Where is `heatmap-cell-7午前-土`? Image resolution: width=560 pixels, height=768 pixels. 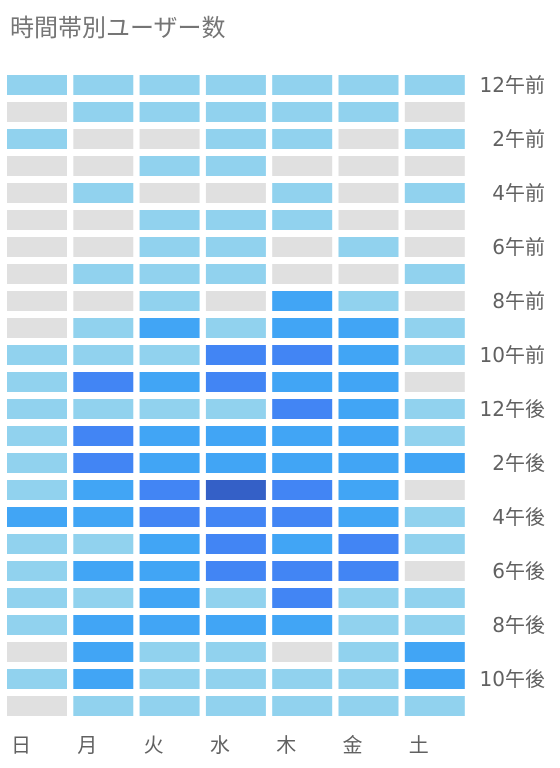
heatmap-cell-7午前-土 is located at coordinates (434, 274).